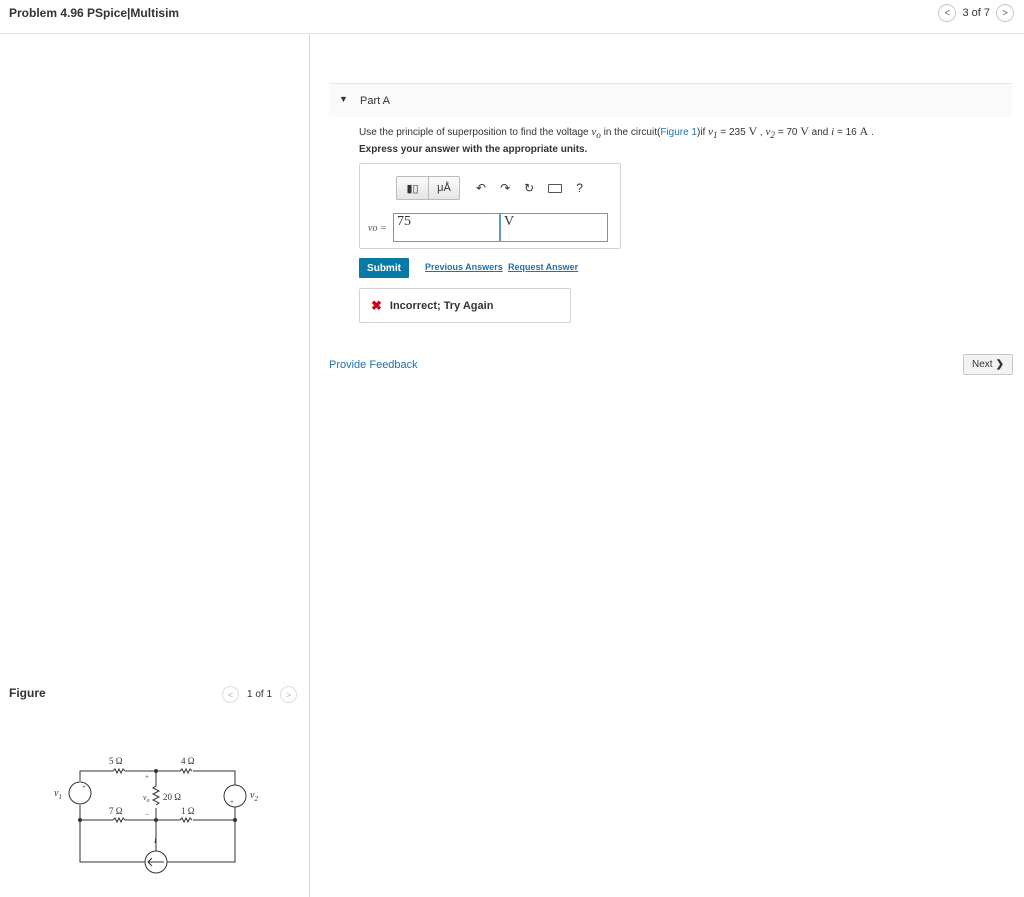 This screenshot has height=897, width=1024. What do you see at coordinates (543, 267) in the screenshot?
I see `request-answer-link: Request Answer` at bounding box center [543, 267].